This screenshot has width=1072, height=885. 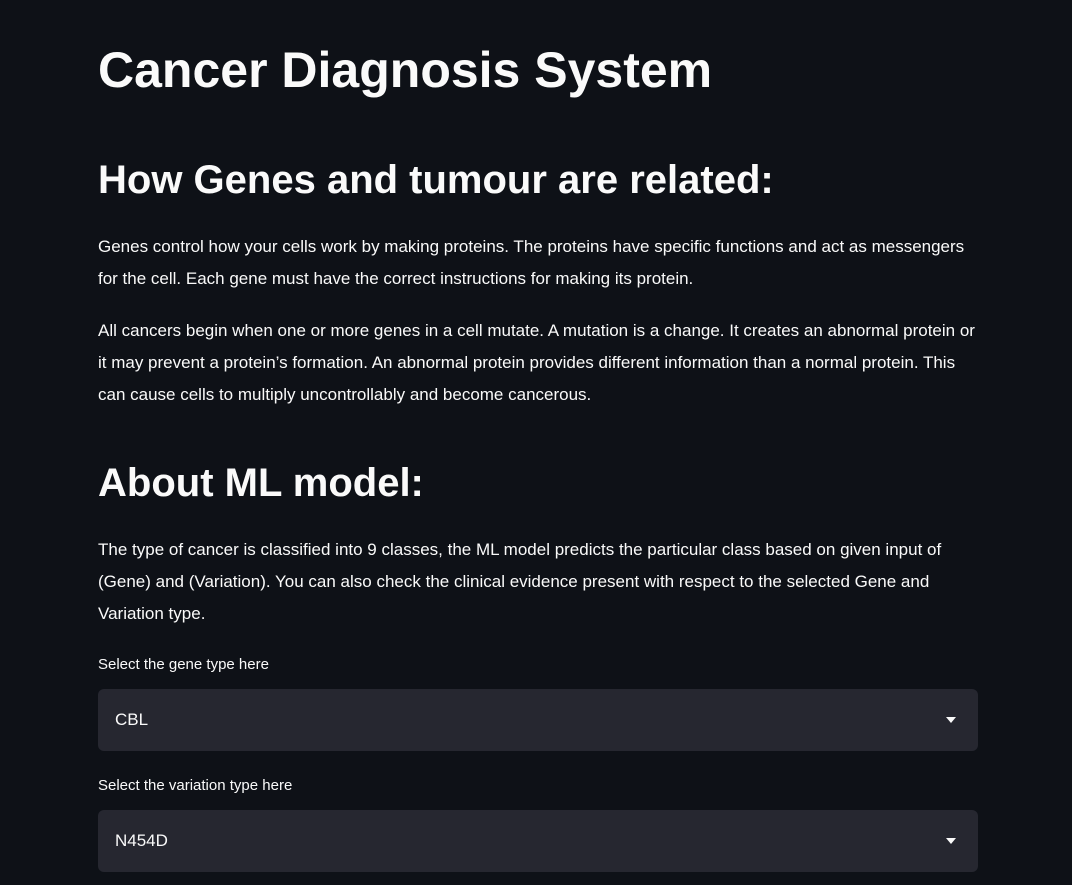 What do you see at coordinates (538, 720) in the screenshot?
I see `gene-select: CBL` at bounding box center [538, 720].